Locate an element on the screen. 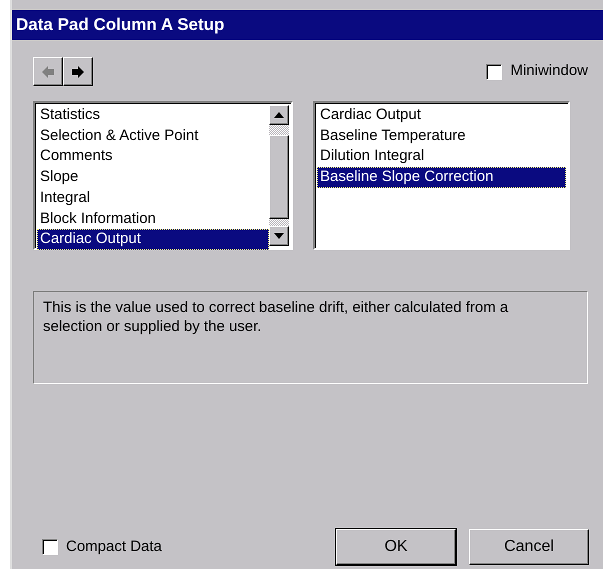 The height and width of the screenshot is (569, 603). compact-data-label: Compact Data is located at coordinates (114, 547).